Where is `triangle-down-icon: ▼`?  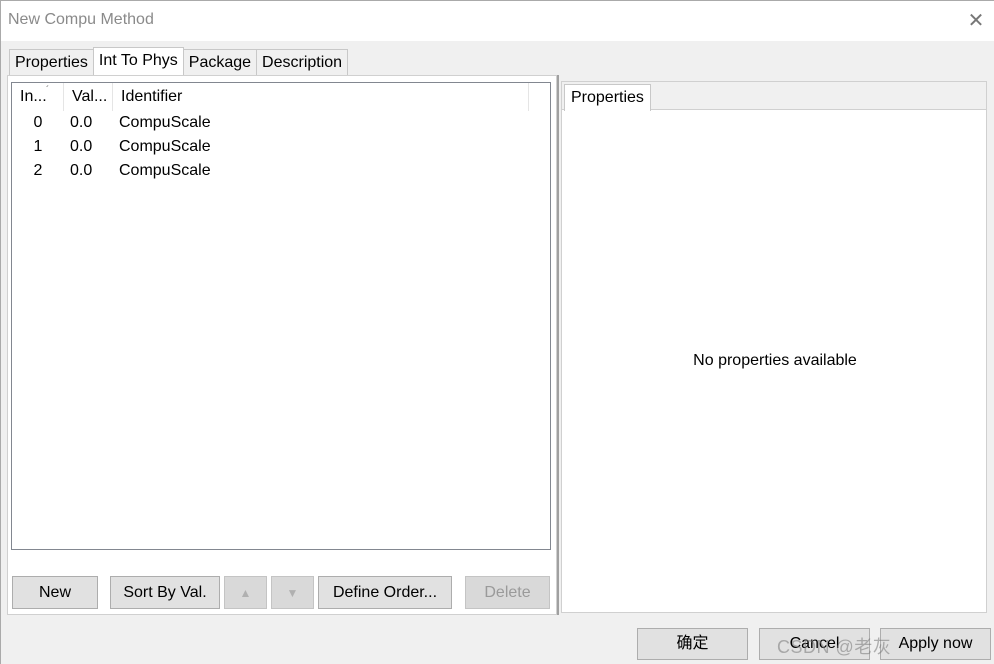
triangle-down-icon: ▼ is located at coordinates (292, 593).